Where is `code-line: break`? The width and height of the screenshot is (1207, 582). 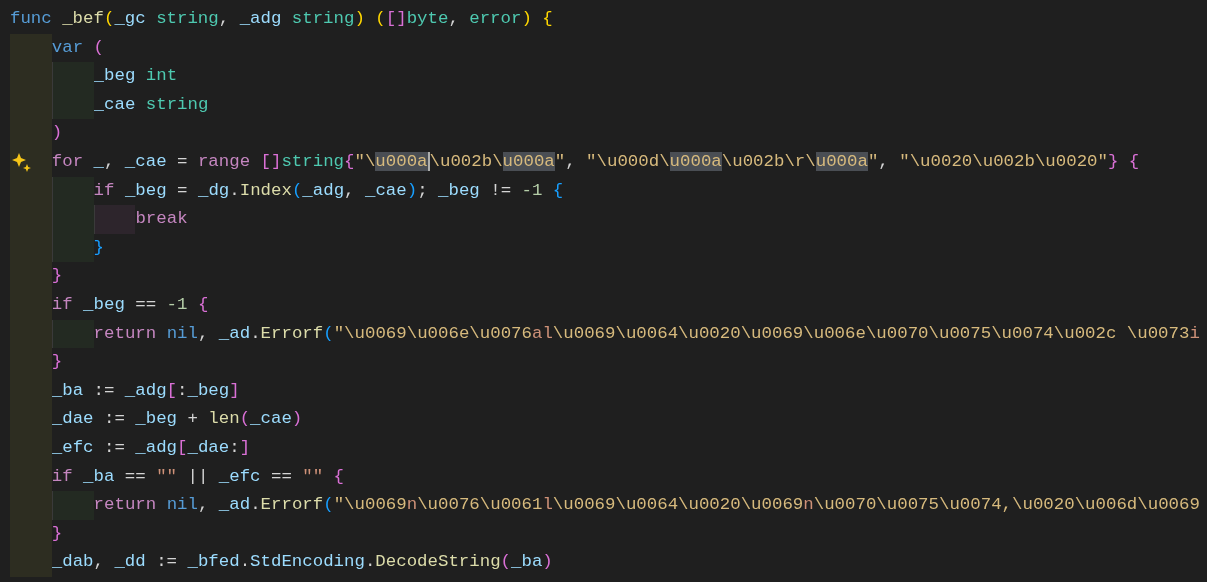
code-line: break is located at coordinates (161, 219).